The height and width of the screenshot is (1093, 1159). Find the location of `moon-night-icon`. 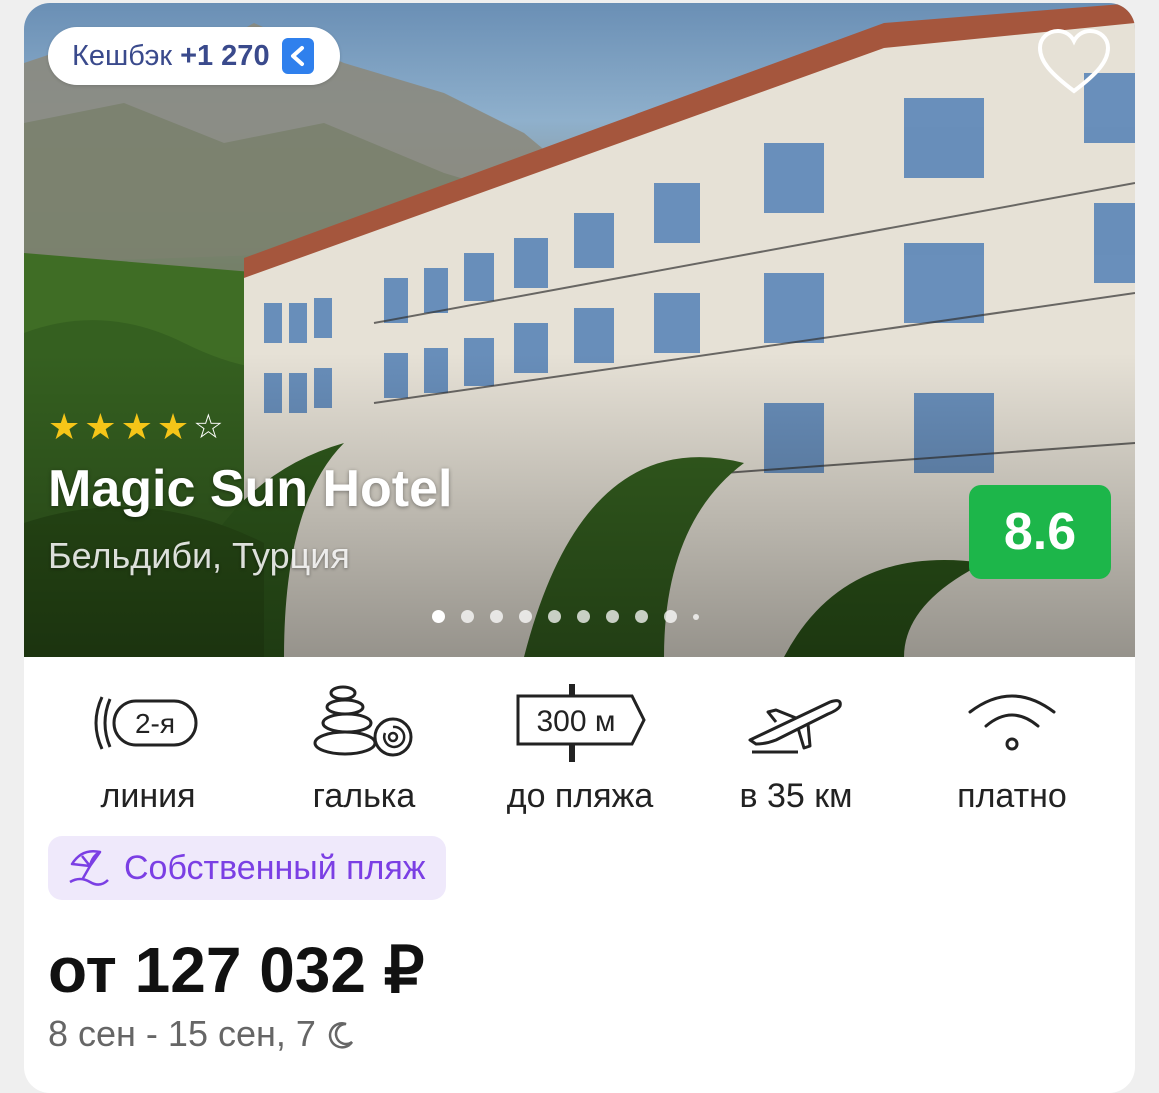

moon-night-icon is located at coordinates (340, 1033).